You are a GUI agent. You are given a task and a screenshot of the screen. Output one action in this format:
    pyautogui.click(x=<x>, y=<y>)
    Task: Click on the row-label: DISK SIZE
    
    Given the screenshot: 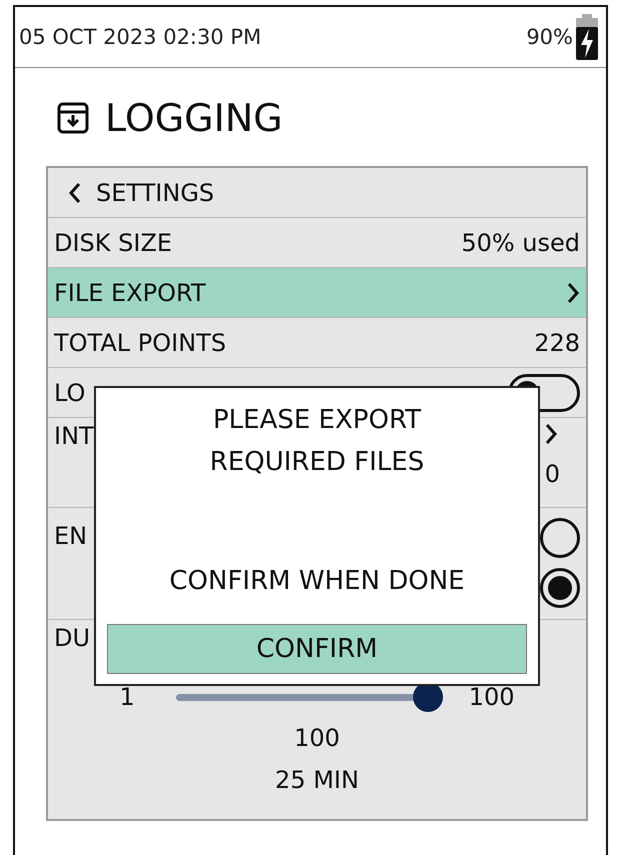 What is the action you would take?
    pyautogui.click(x=113, y=242)
    